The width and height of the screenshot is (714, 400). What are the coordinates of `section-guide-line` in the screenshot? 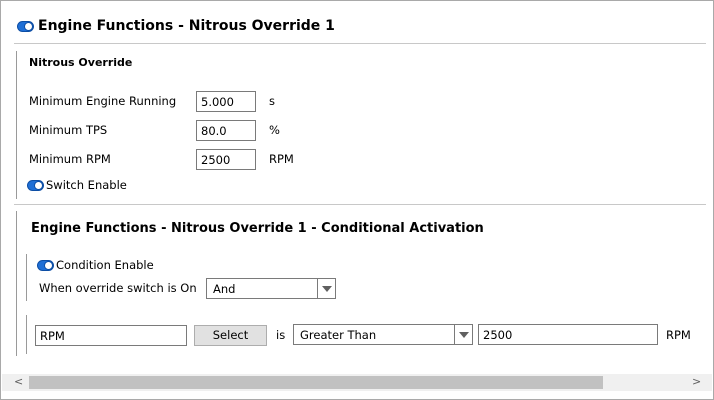 It's located at (16, 125).